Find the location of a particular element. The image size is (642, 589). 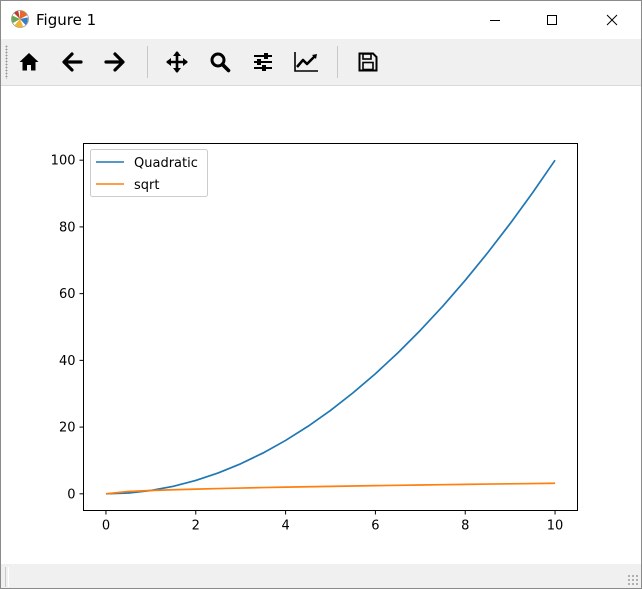

window-title: Figure 1 is located at coordinates (66, 20).